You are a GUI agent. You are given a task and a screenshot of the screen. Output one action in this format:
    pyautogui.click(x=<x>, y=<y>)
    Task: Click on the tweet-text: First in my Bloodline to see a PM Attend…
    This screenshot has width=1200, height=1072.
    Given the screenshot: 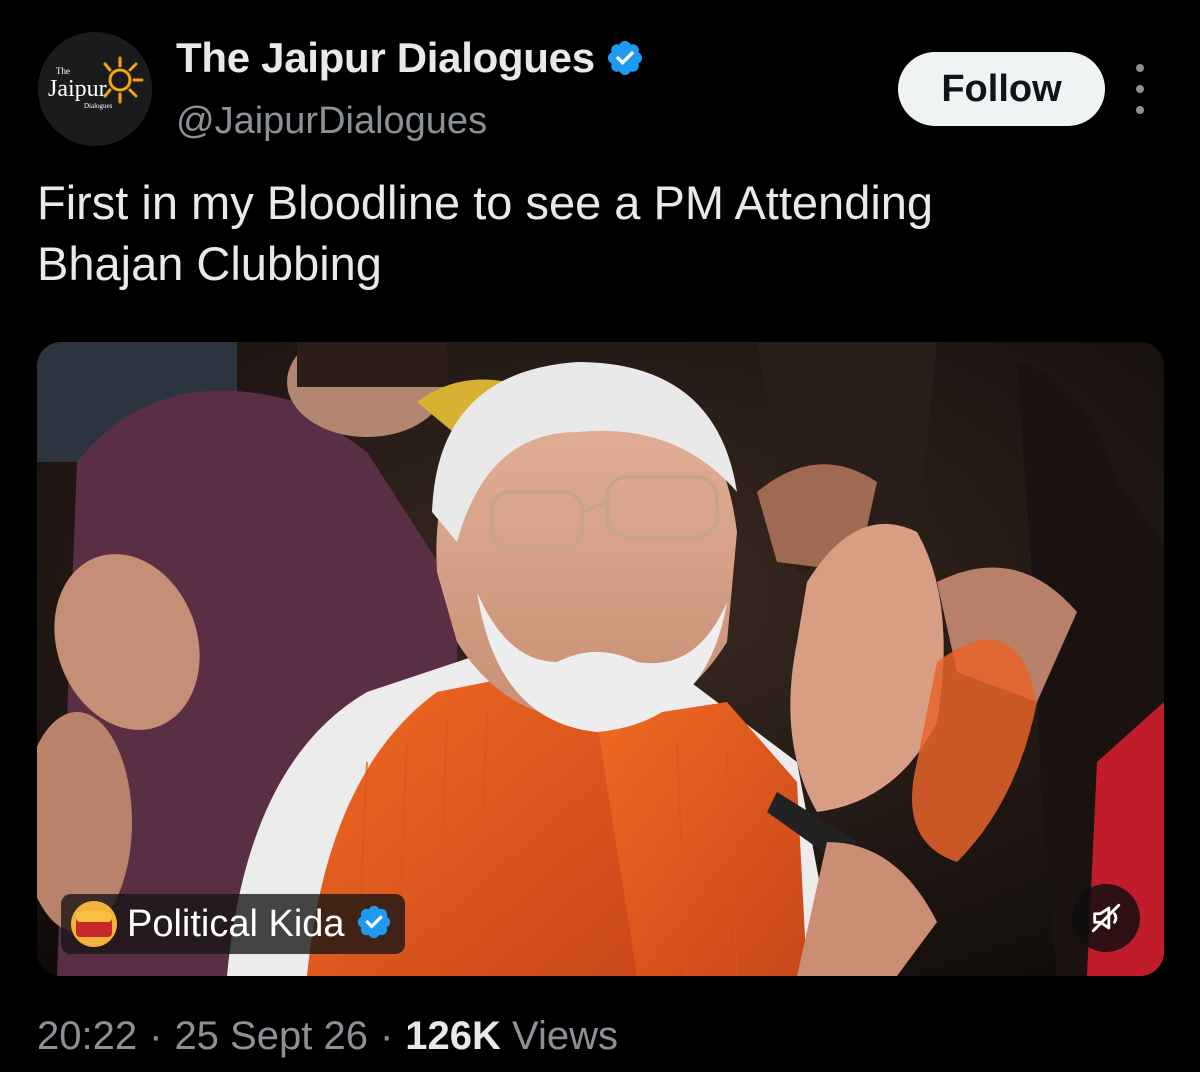 What is the action you would take?
    pyautogui.click(x=485, y=233)
    